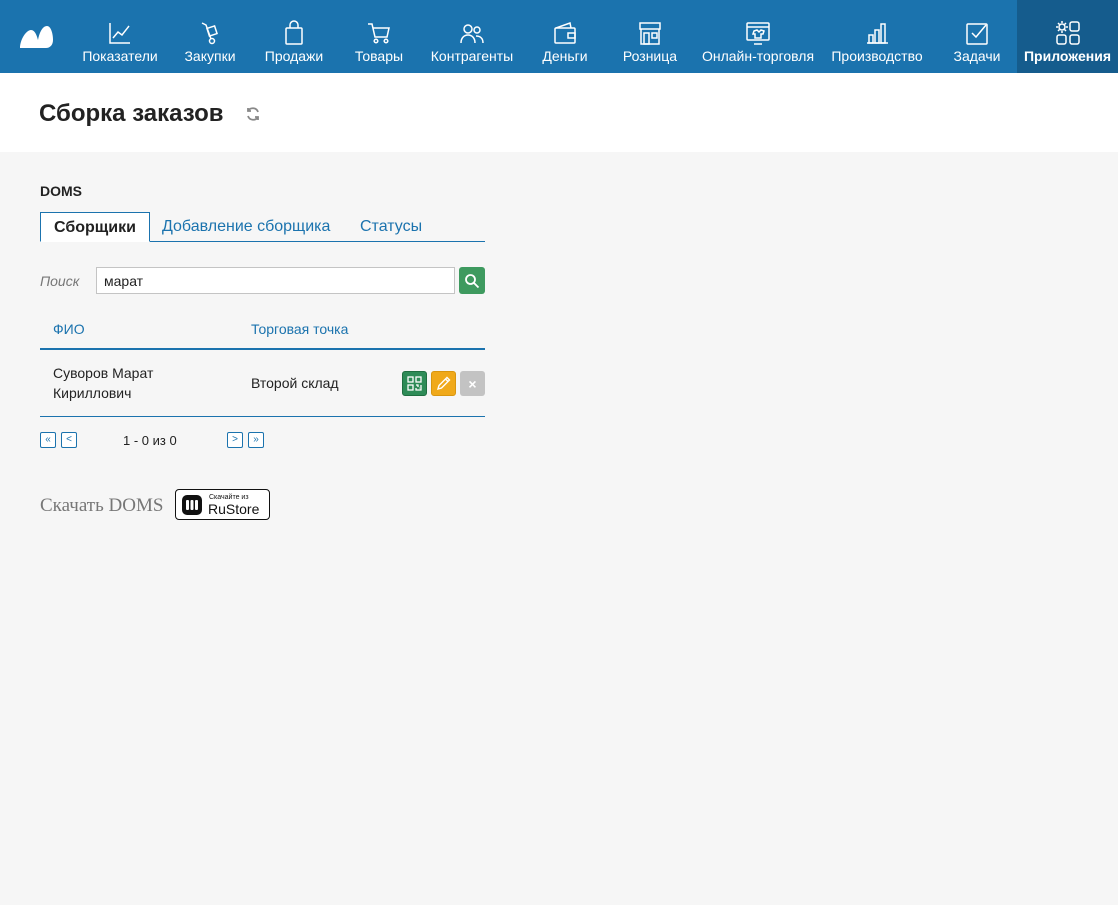 The image size is (1118, 905). Describe the element at coordinates (472, 56) in the screenshot. I see `nav-item-label: Контрагенты` at that location.